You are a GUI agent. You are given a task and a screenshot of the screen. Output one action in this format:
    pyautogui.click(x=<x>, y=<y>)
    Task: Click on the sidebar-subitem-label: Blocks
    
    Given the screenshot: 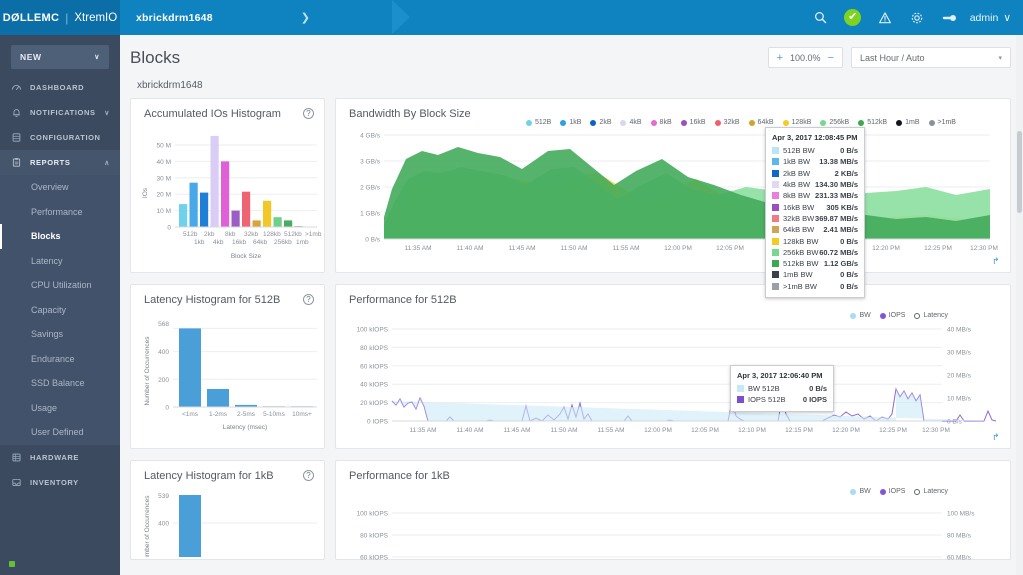 What is the action you would take?
    pyautogui.click(x=46, y=236)
    